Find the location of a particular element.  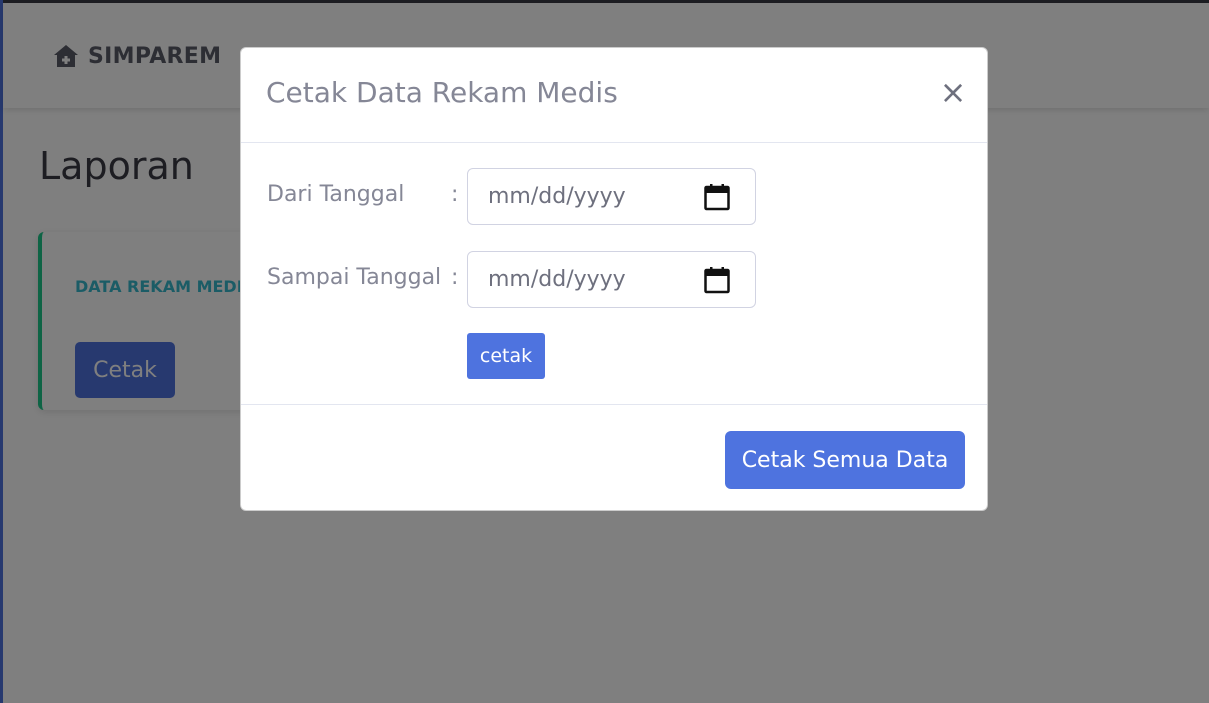

from-date-input: mm/dd/yyyy is located at coordinates (611, 196).